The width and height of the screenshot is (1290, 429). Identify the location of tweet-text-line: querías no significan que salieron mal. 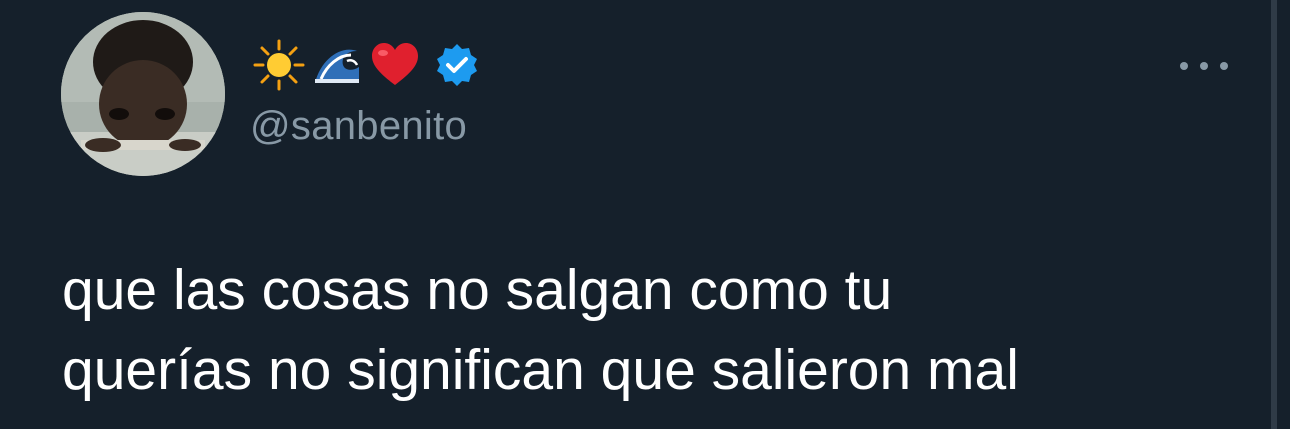
(540, 370).